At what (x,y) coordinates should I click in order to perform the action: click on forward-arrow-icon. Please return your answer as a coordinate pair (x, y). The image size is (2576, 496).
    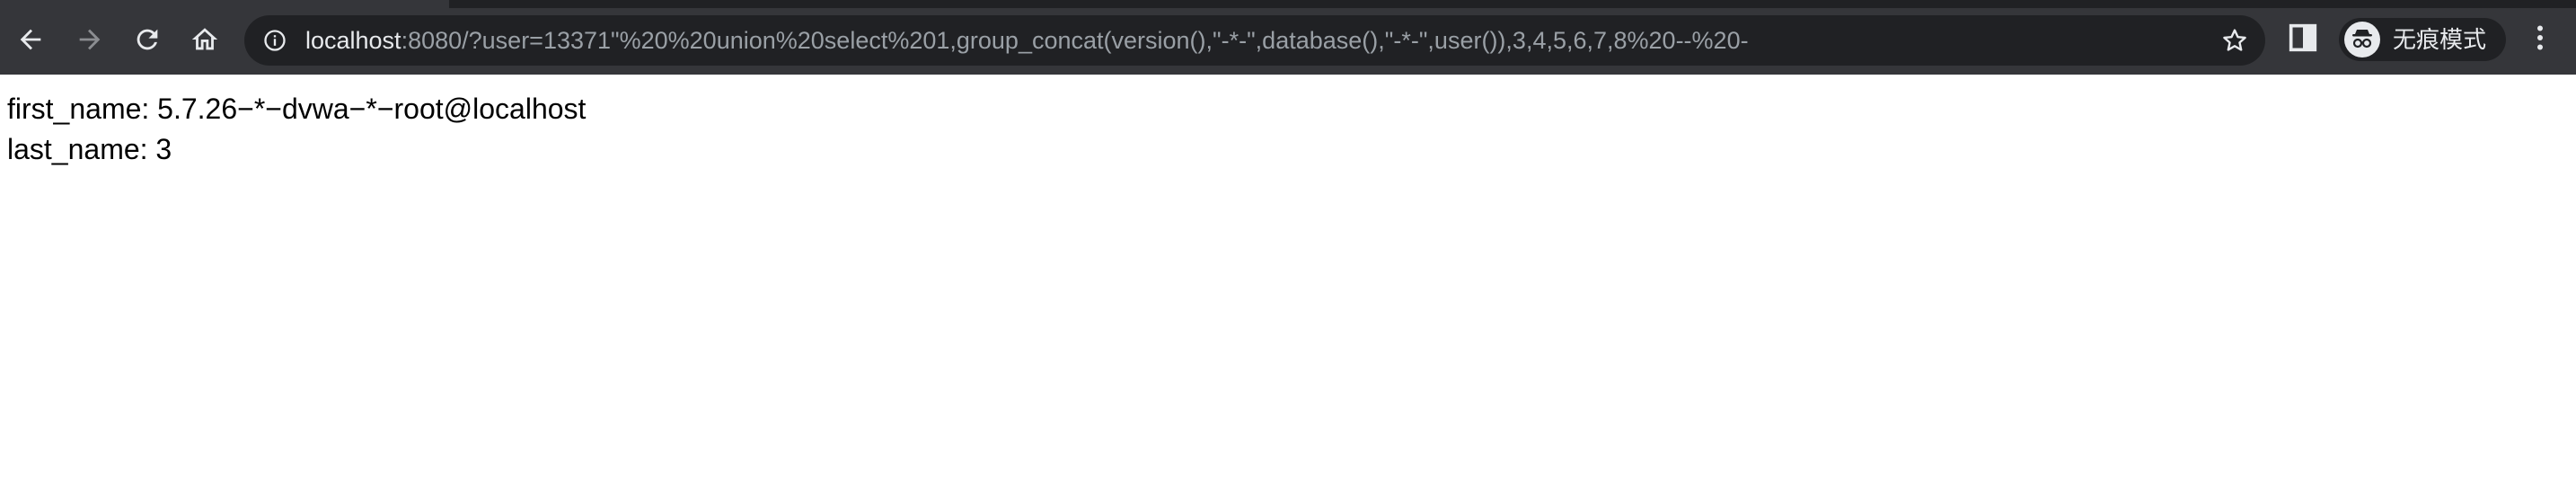
    Looking at the image, I should click on (90, 39).